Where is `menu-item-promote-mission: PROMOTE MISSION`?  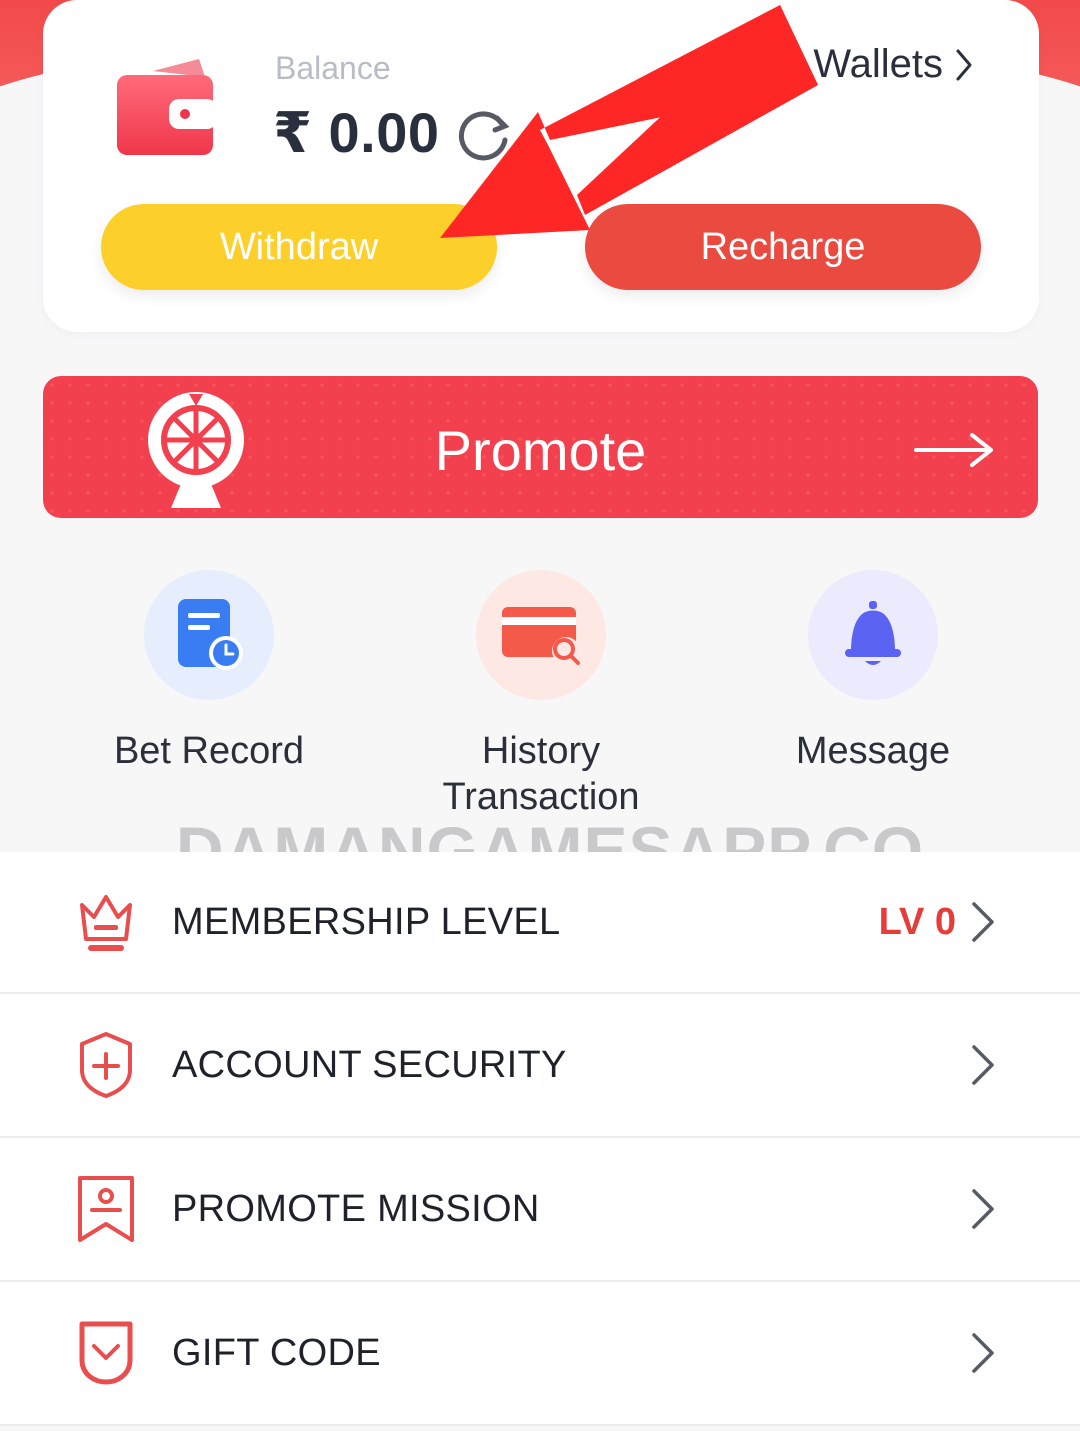
menu-item-promote-mission: PROMOTE MISSION is located at coordinates (540, 1210).